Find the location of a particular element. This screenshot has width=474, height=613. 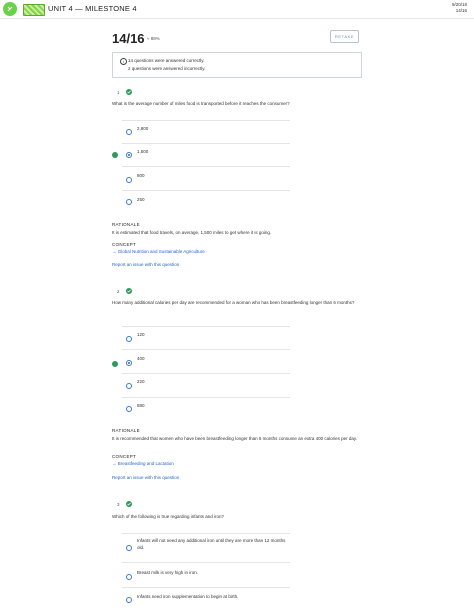

header-meta: 9/20/18 14/16 is located at coordinates (459, 8).